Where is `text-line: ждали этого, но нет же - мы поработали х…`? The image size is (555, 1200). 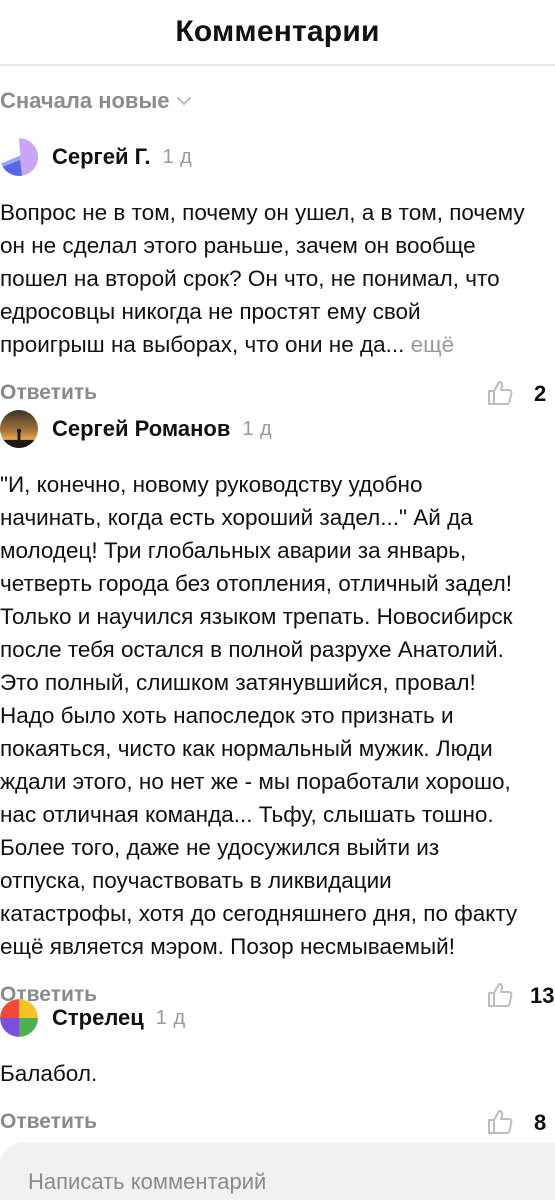
text-line: ждали этого, но нет же - мы поработали х… is located at coordinates (255, 781).